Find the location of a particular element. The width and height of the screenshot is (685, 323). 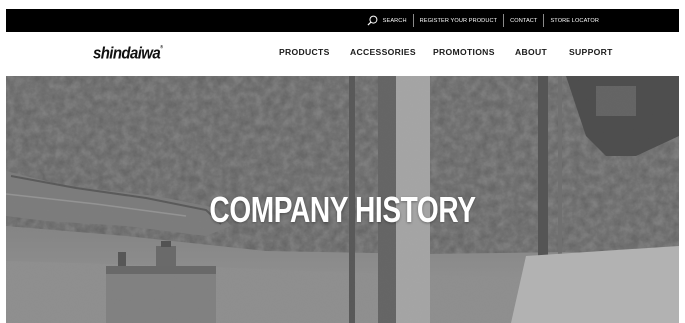

register-product-link: REGISTER YOUR PRODUCT is located at coordinates (459, 21).